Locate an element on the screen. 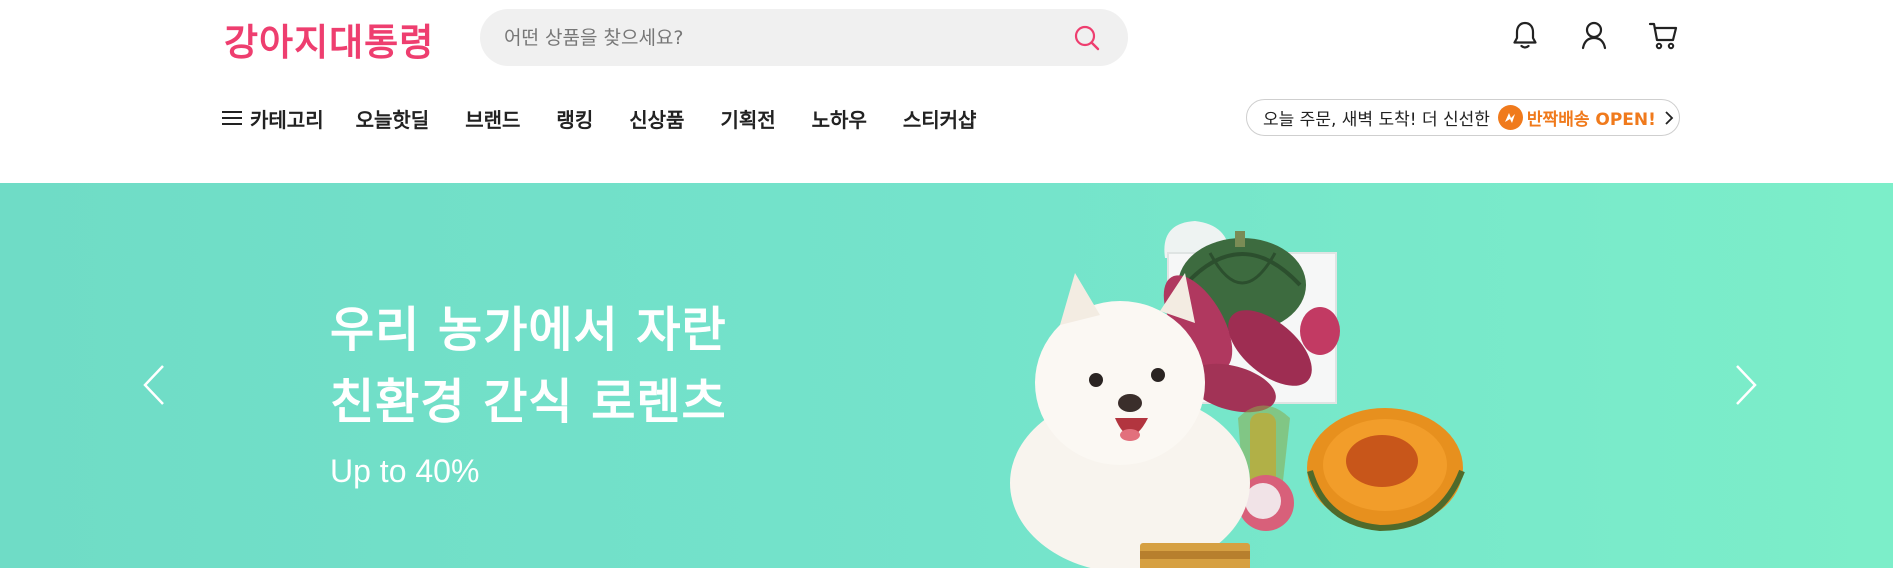 The image size is (1893, 568). banner-prev-button is located at coordinates (154, 385).